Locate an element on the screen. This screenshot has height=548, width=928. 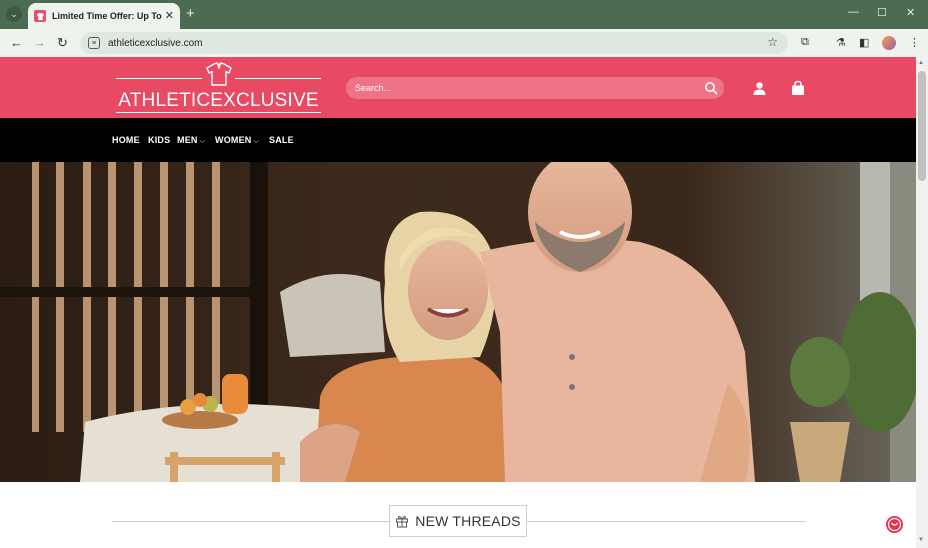
scroll-thumb is located at coordinates (922, 126).